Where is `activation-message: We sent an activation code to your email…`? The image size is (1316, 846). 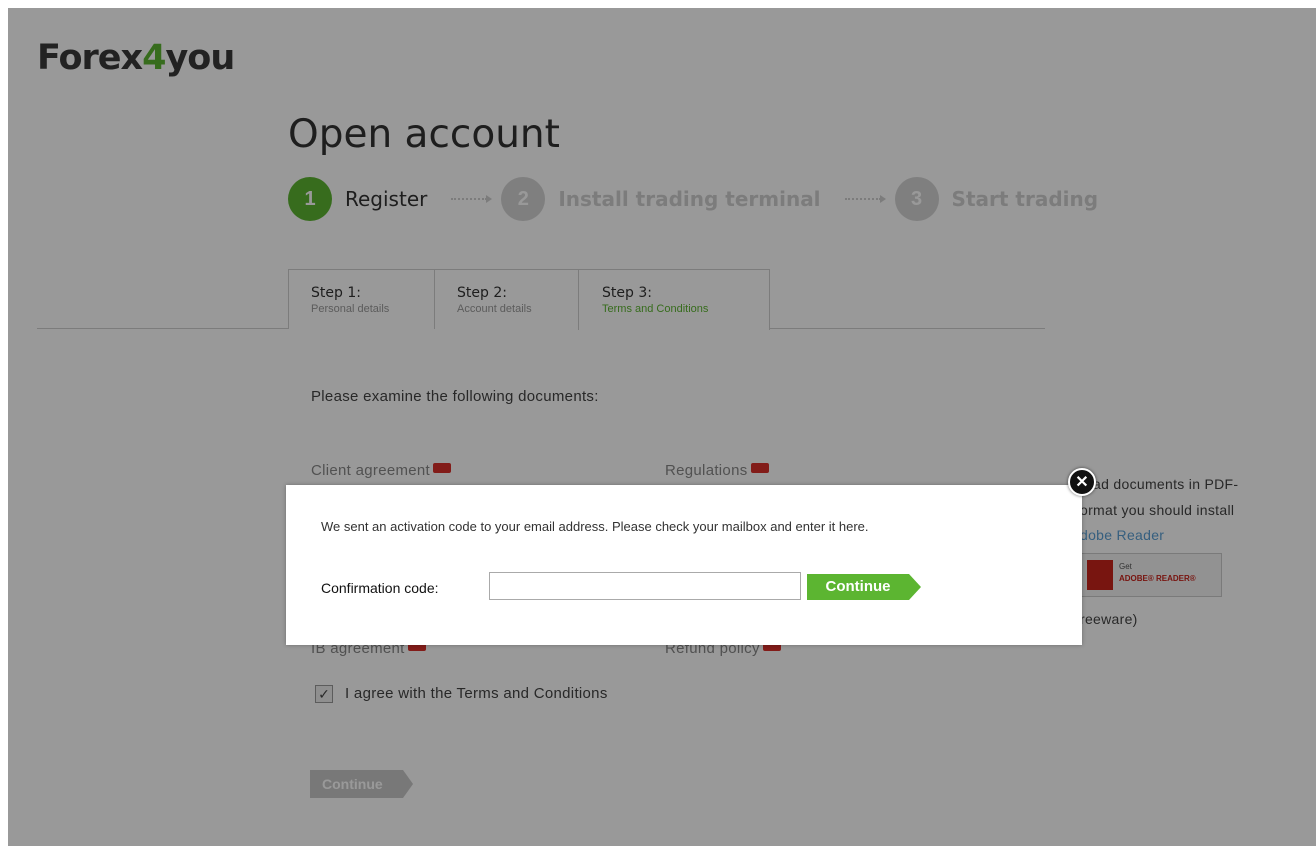 activation-message: We sent an activation code to your email… is located at coordinates (595, 526).